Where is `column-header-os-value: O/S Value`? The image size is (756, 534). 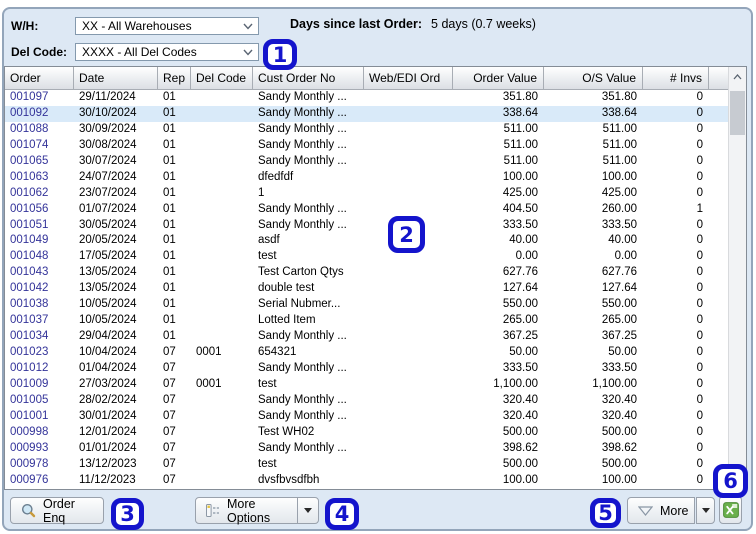
column-header-os-value: O/S Value is located at coordinates (593, 78).